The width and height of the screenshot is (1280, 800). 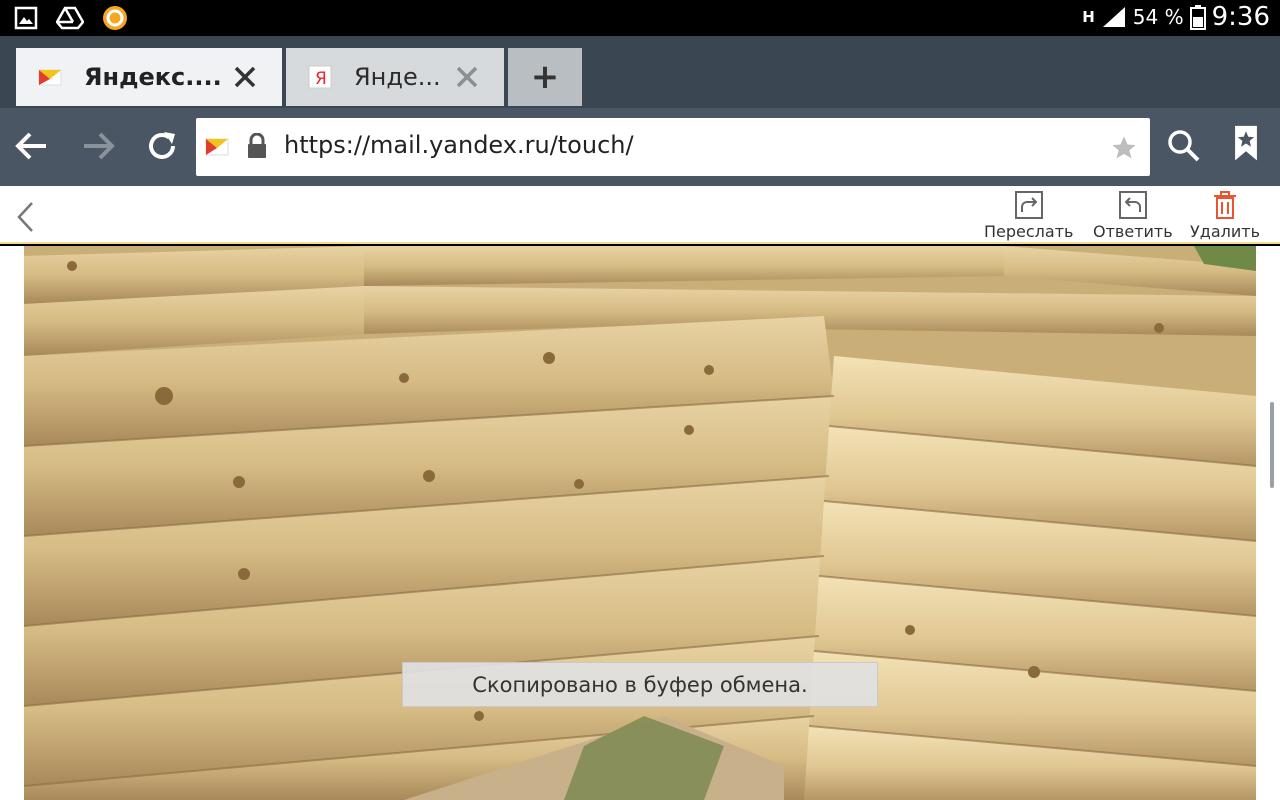 I want to click on trash-icon, so click(x=1225, y=205).